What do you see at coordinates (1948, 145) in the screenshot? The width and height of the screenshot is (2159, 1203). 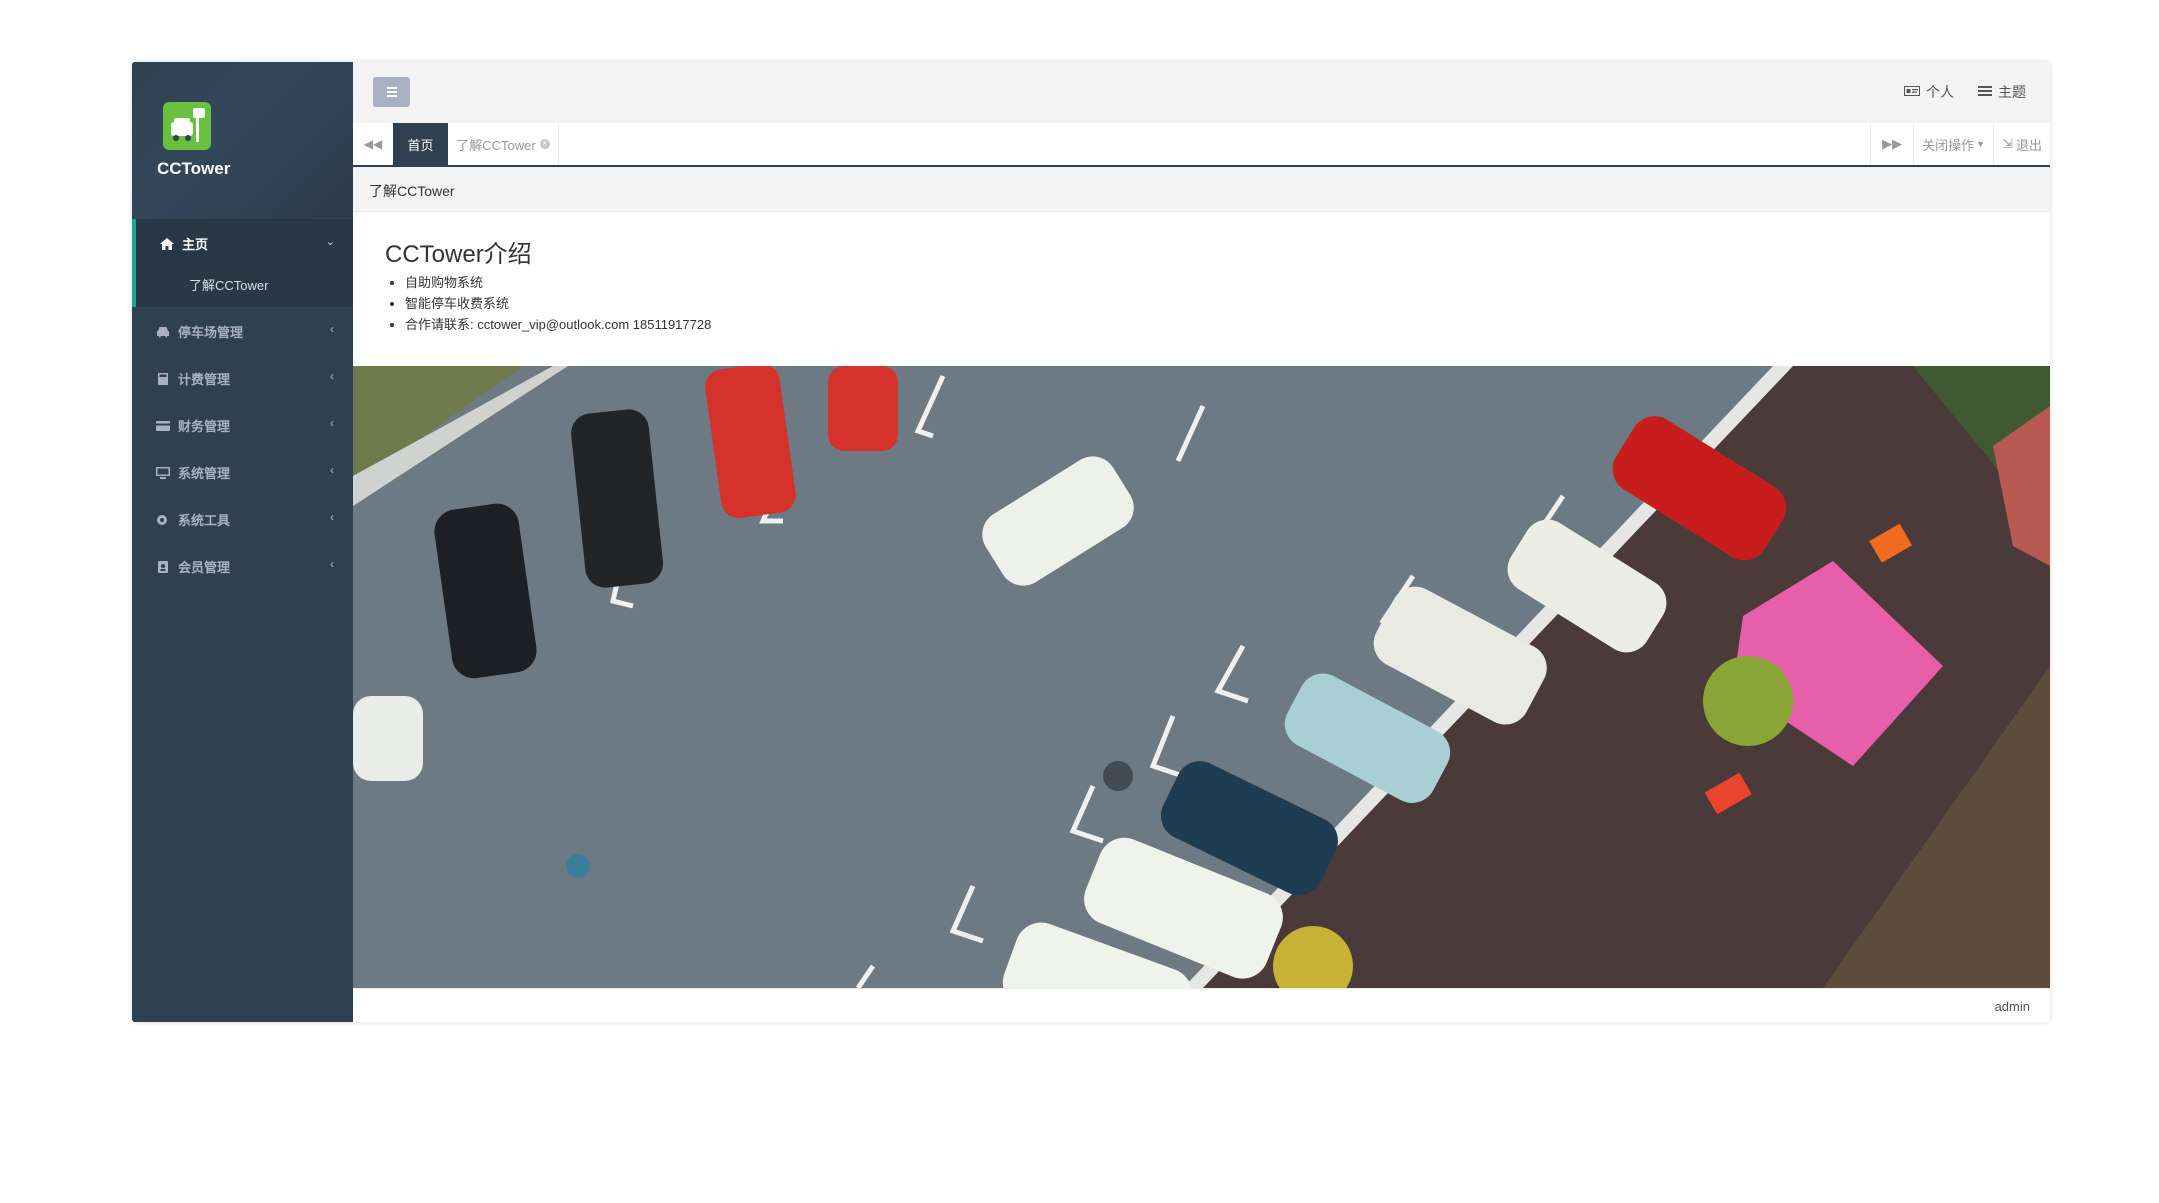 I see `close-ops-label: 关闭操作` at bounding box center [1948, 145].